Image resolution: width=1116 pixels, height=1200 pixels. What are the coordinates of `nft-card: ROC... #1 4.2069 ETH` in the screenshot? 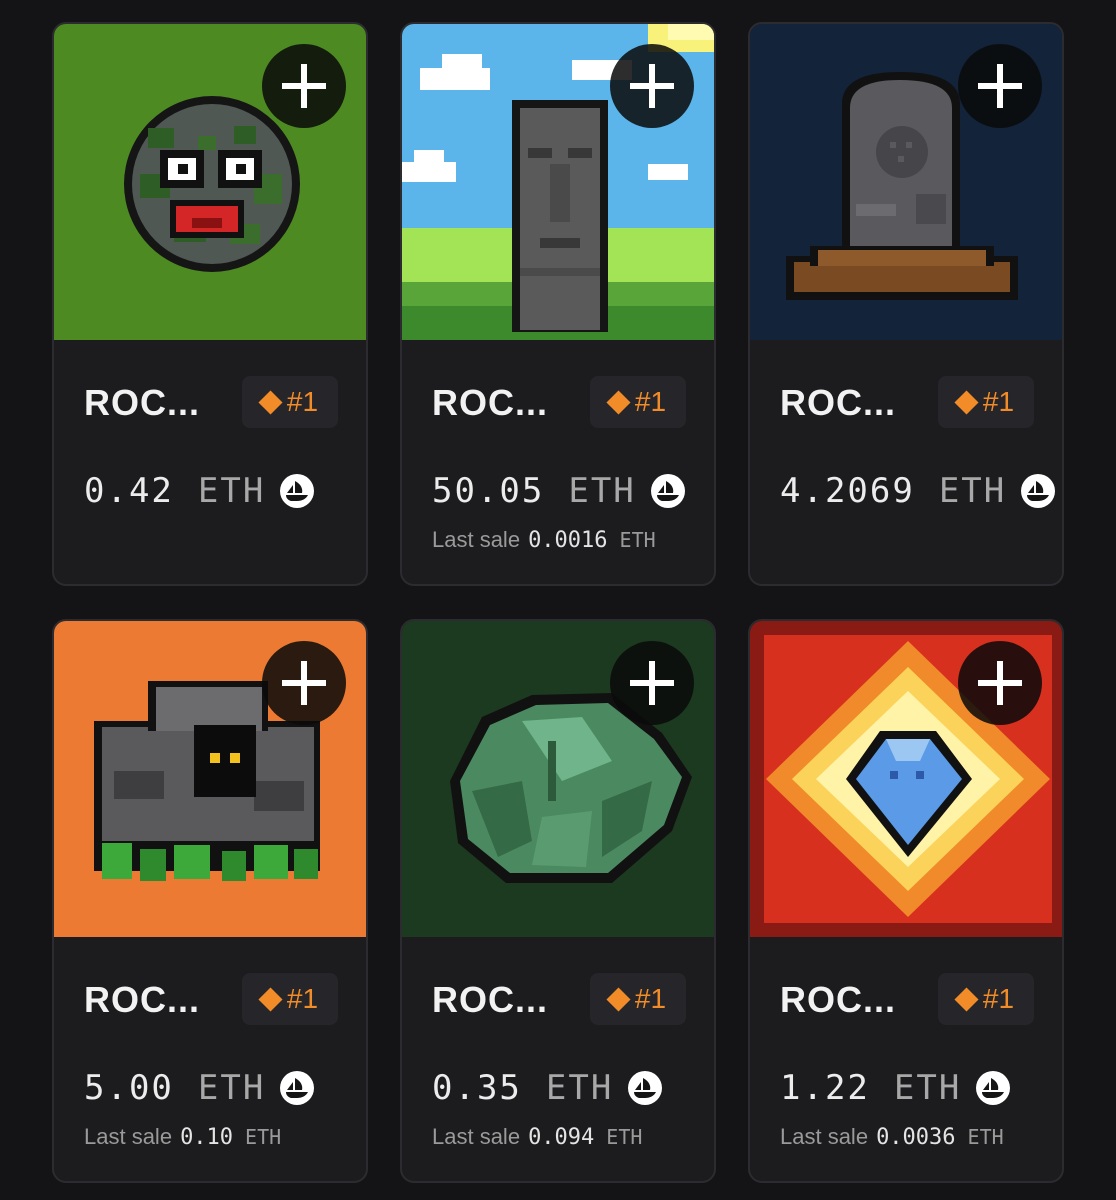 It's located at (906, 304).